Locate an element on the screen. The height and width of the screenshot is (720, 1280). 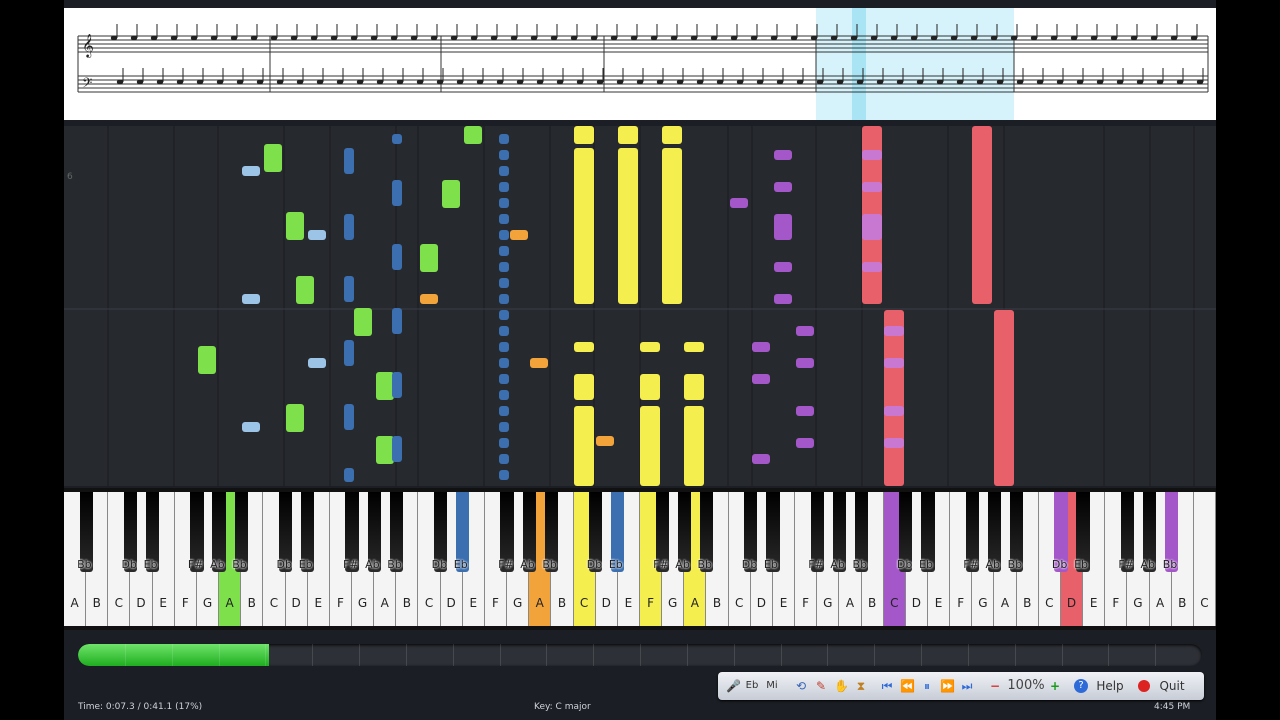
black-key-label: Eb is located at coordinates (770, 564).